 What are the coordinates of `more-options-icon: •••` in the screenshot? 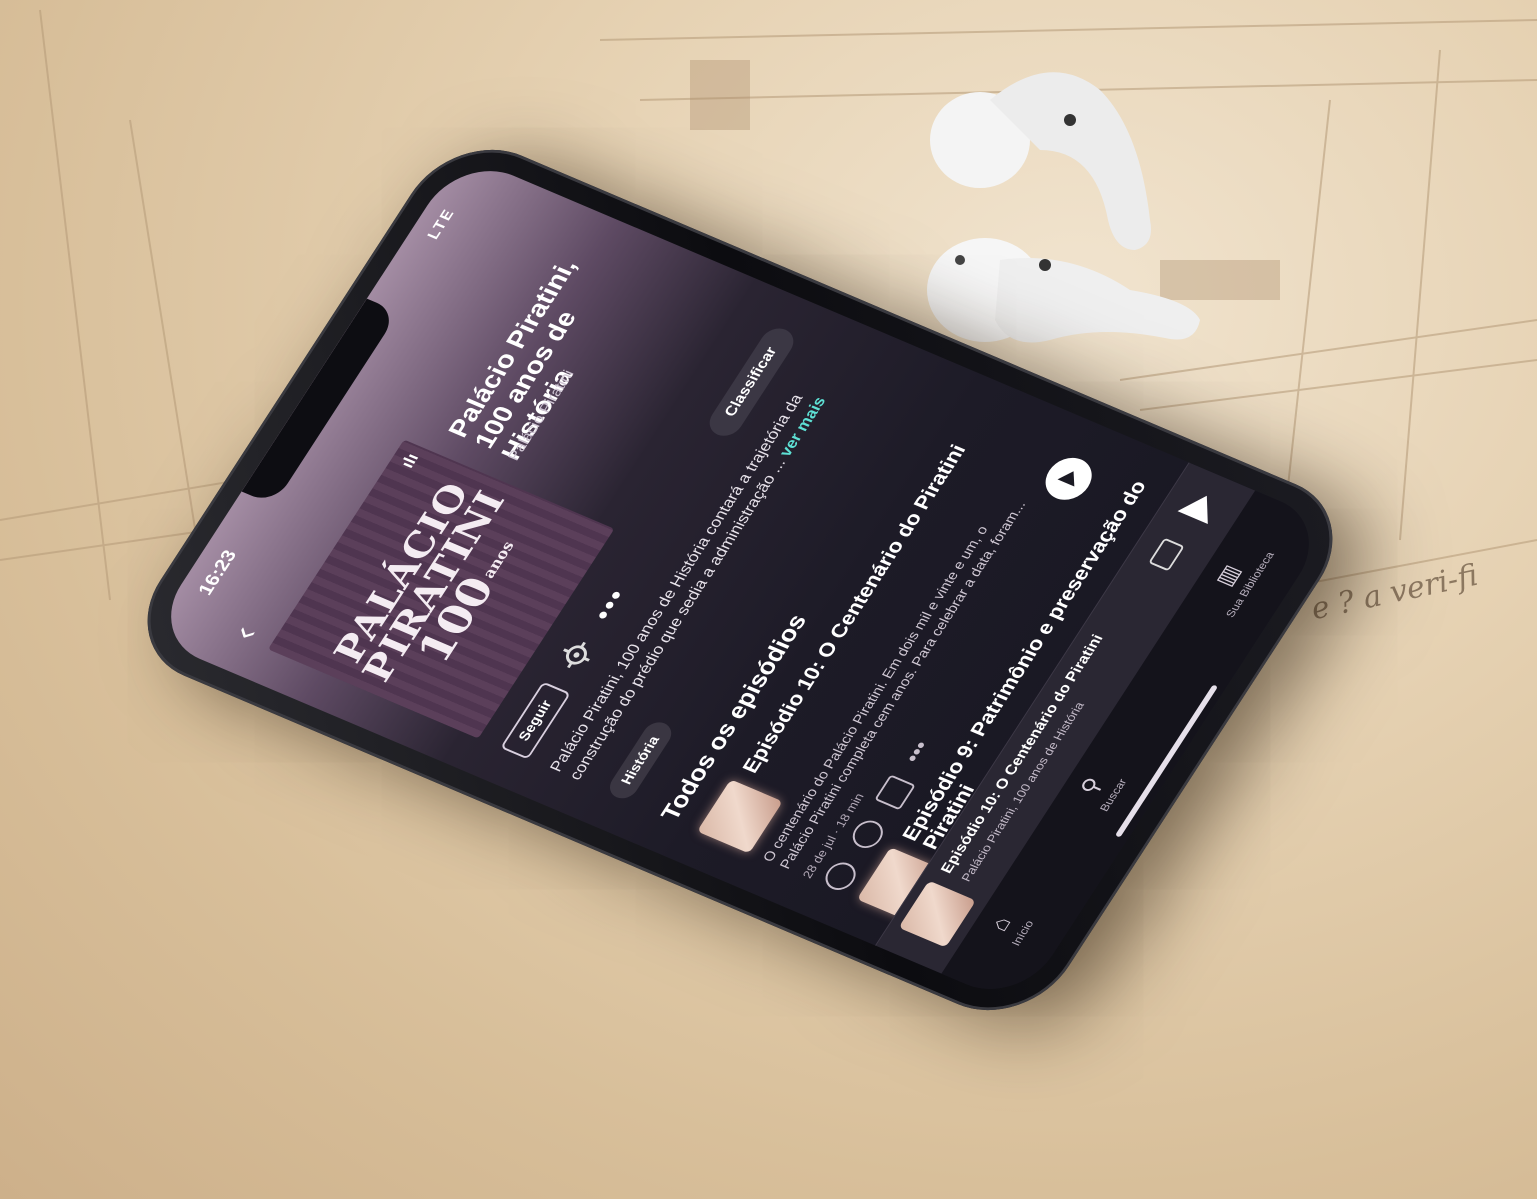 It's located at (609, 604).